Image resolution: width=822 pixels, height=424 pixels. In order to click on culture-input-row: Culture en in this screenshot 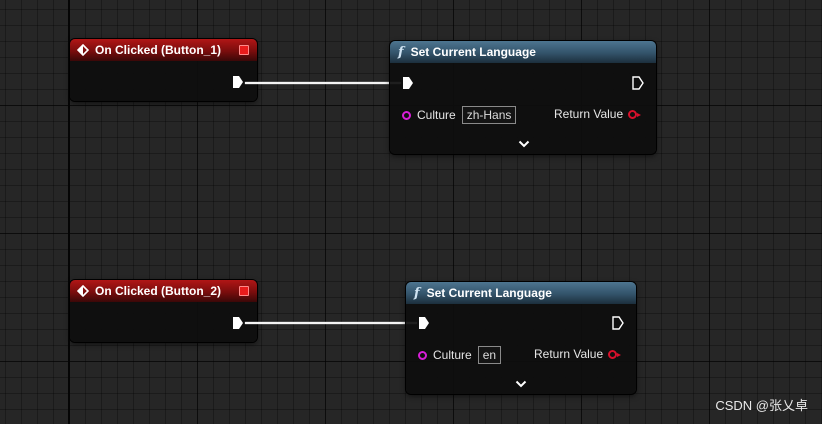, I will do `click(460, 355)`.